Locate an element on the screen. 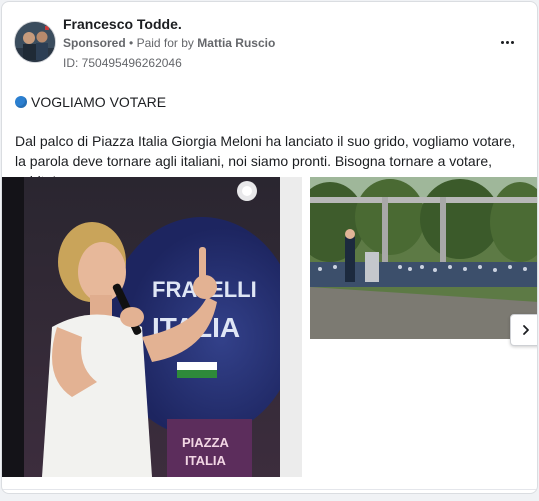  carousel-next-button is located at coordinates (523, 330).